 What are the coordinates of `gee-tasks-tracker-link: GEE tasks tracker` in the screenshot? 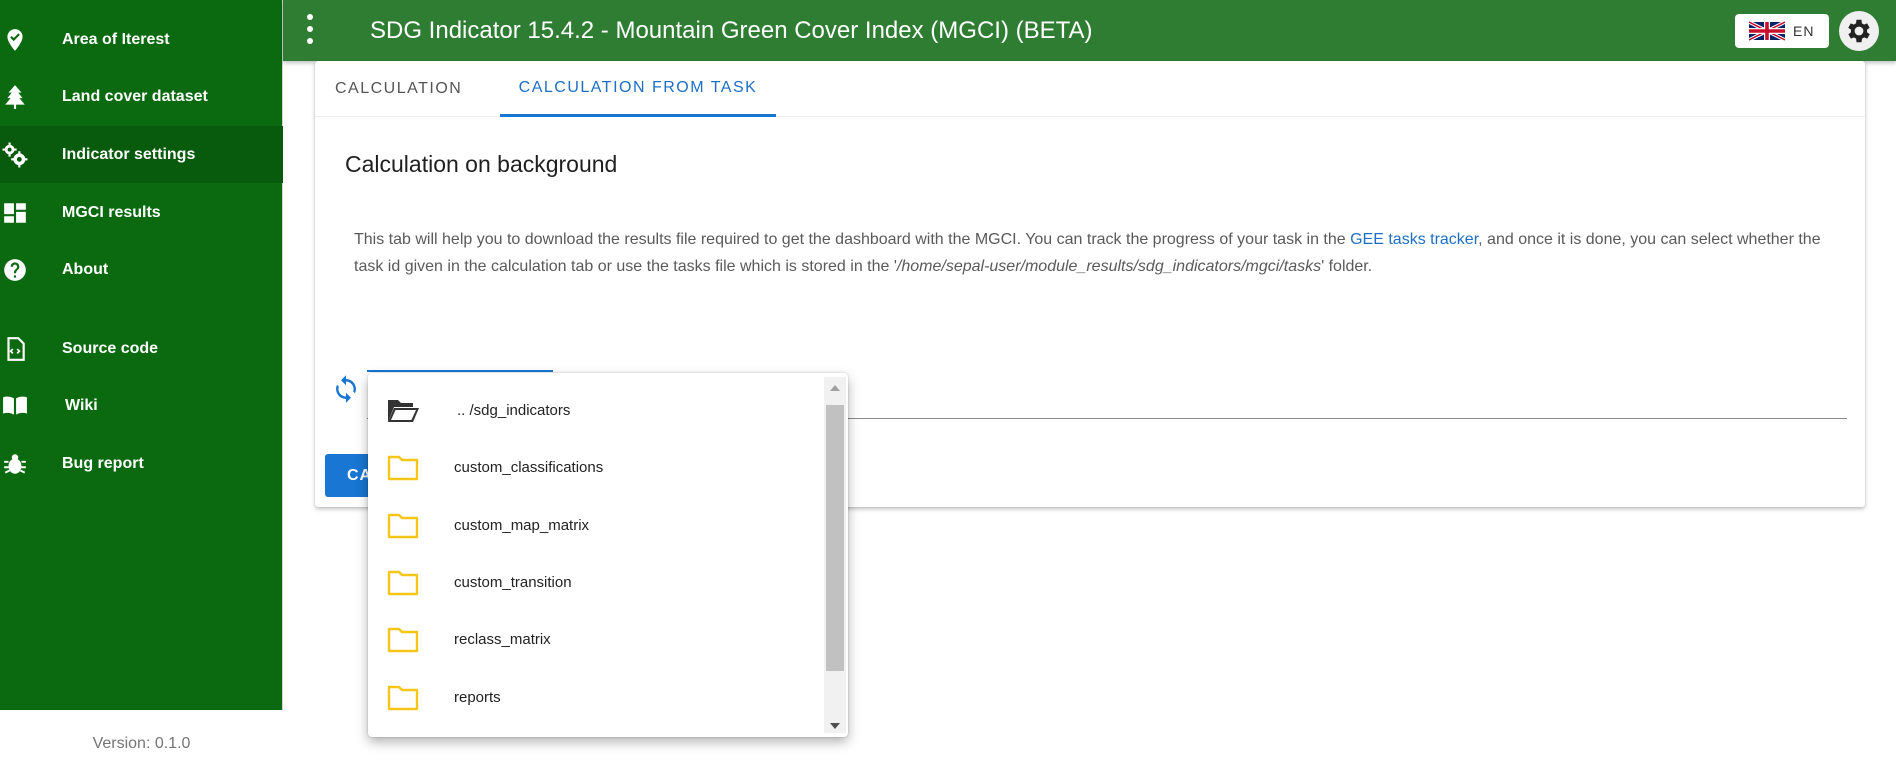 It's located at (1414, 239).